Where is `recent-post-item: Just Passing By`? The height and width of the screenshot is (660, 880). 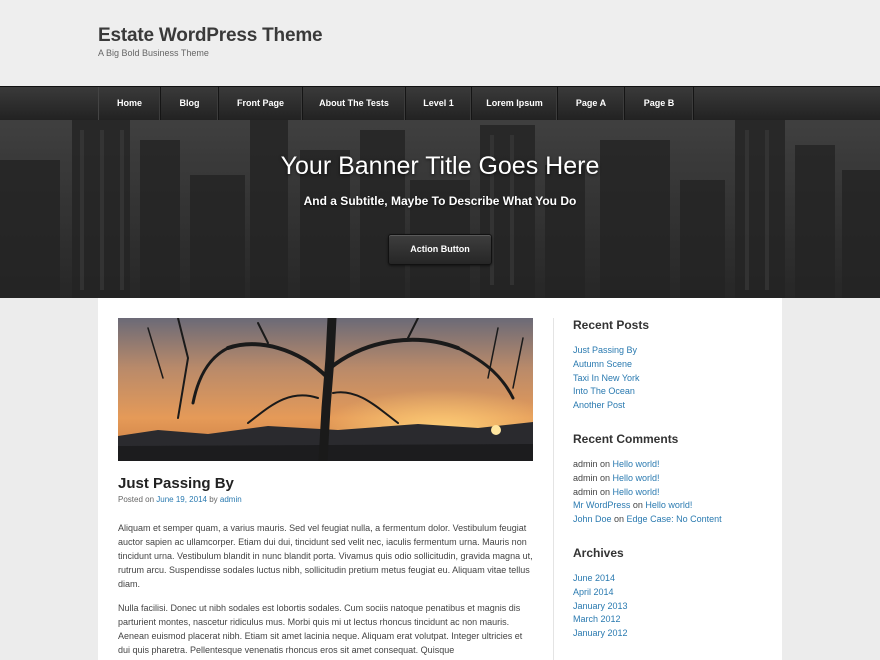 recent-post-item: Just Passing By is located at coordinates (668, 351).